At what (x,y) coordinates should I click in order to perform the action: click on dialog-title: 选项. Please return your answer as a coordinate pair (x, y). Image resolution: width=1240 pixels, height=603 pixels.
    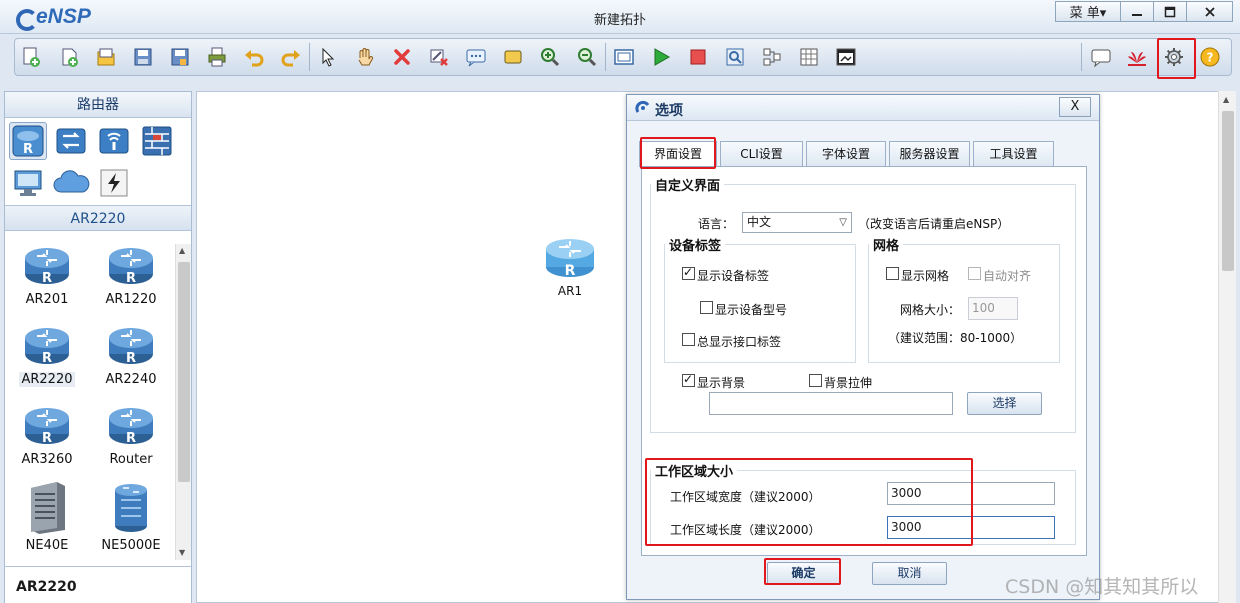
    Looking at the image, I should click on (669, 111).